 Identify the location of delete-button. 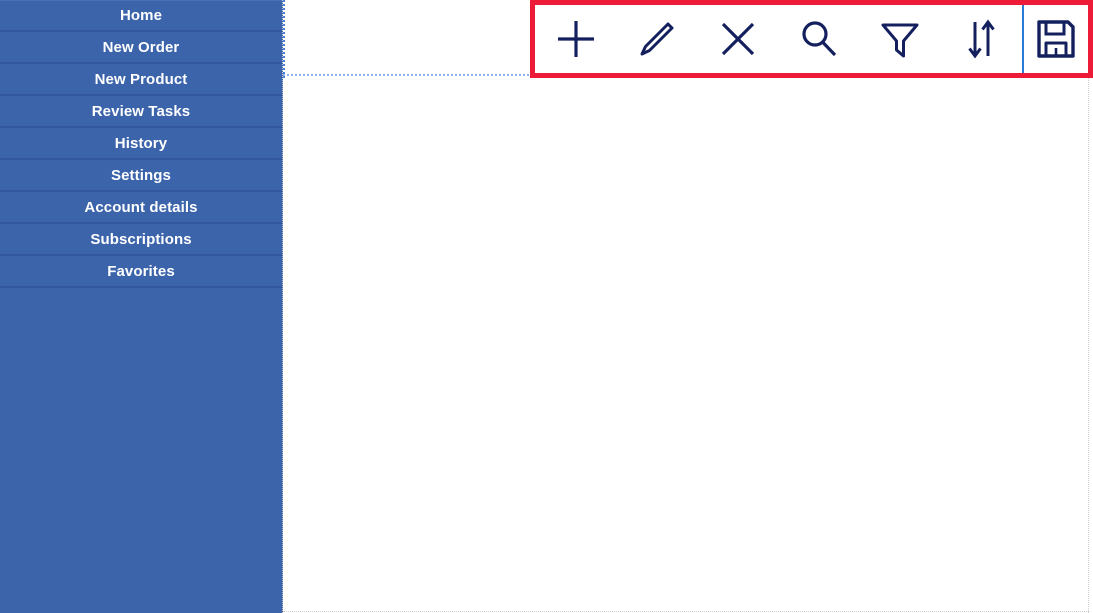
(737, 39).